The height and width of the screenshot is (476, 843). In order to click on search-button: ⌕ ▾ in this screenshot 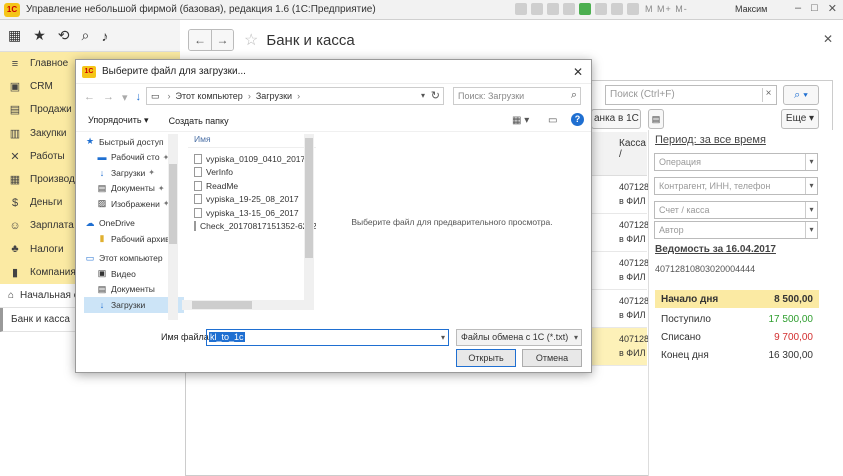, I will do `click(801, 95)`.